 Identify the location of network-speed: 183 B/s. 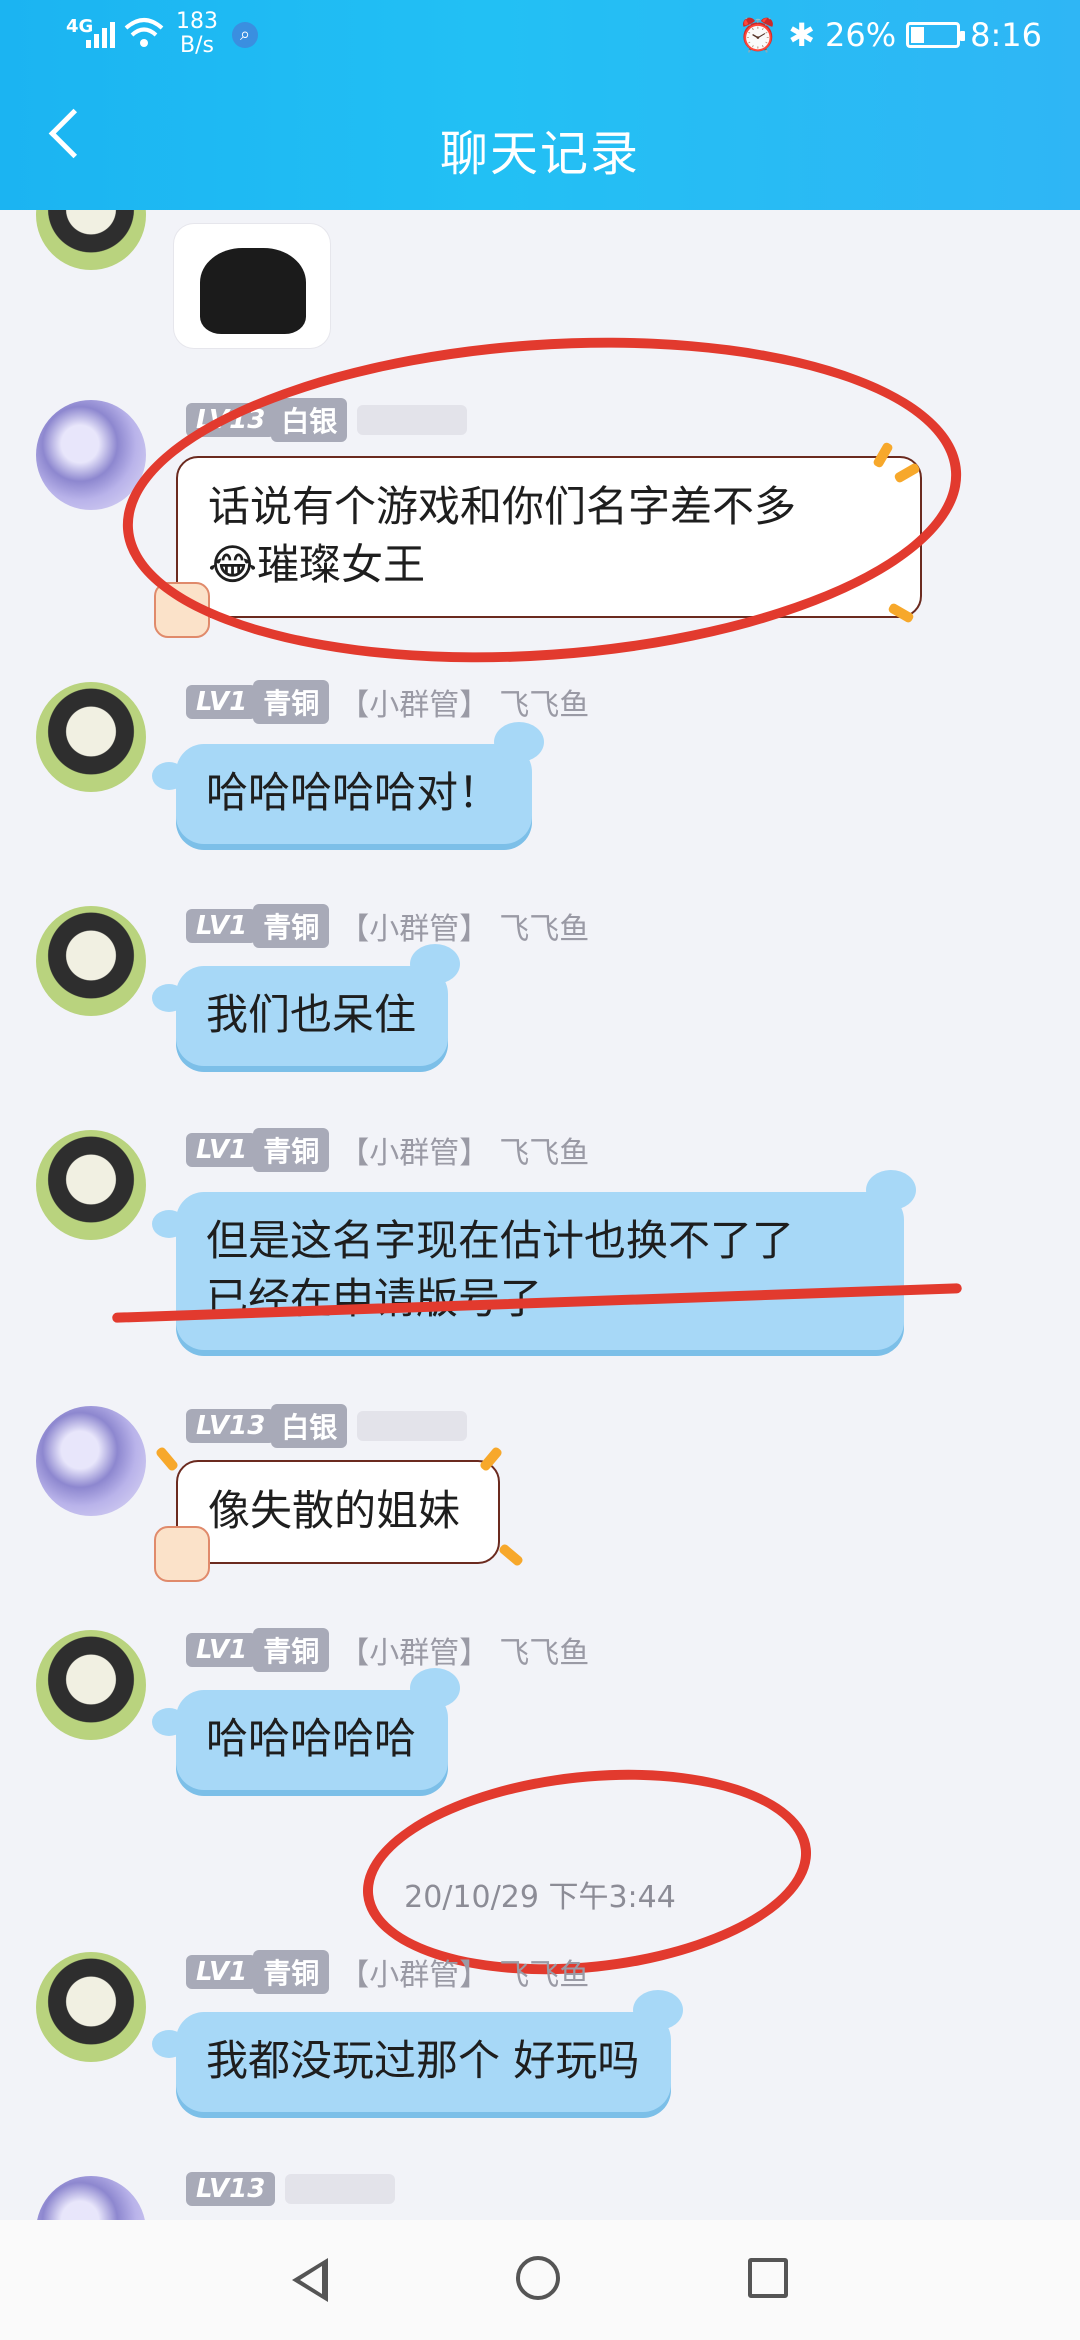
(197, 34).